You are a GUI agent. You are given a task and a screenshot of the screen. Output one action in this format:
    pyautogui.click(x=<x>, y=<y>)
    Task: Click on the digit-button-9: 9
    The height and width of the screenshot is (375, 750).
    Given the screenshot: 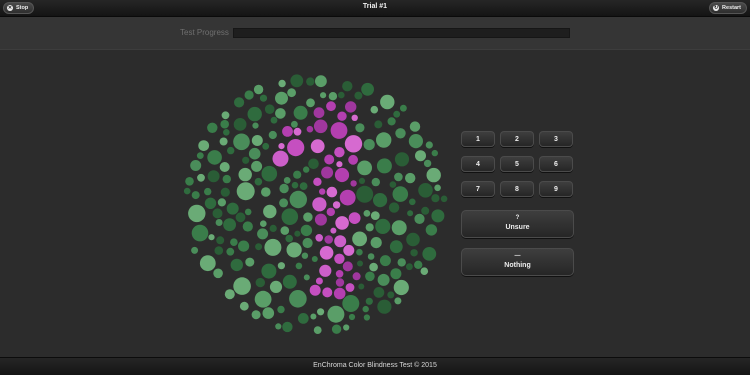 What is the action you would take?
    pyautogui.click(x=556, y=189)
    